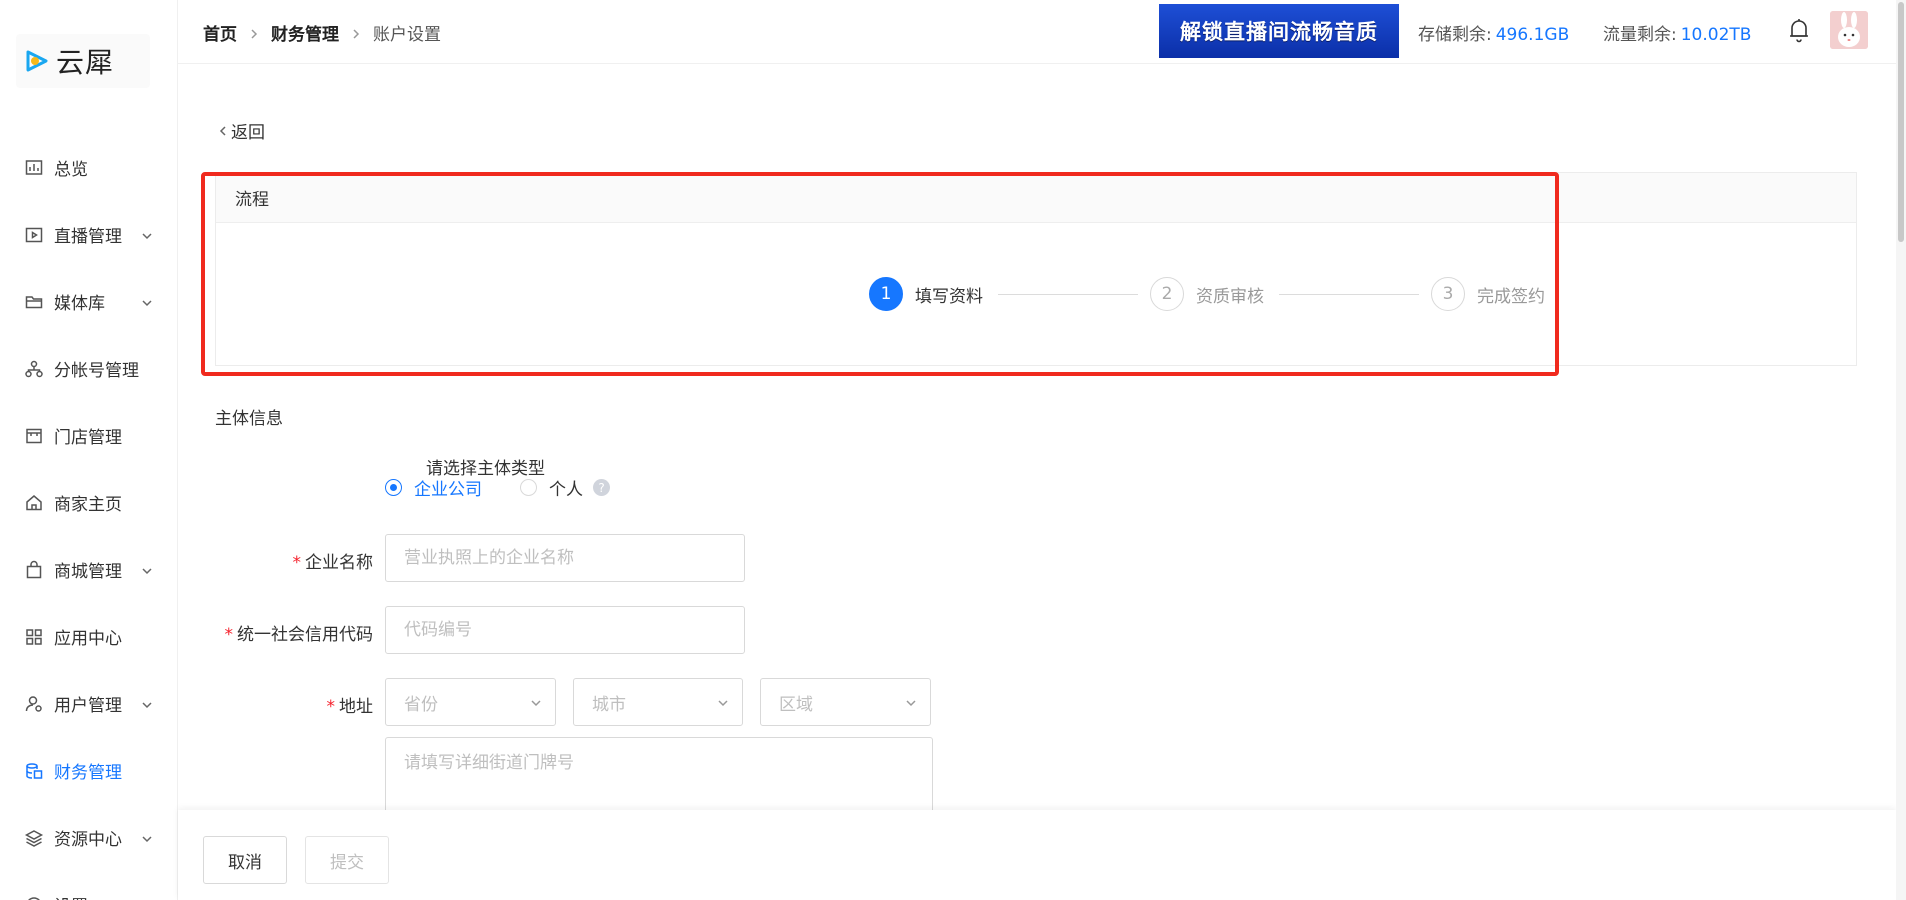 The height and width of the screenshot is (900, 1906). What do you see at coordinates (34, 235) in the screenshot?
I see `play-icon` at bounding box center [34, 235].